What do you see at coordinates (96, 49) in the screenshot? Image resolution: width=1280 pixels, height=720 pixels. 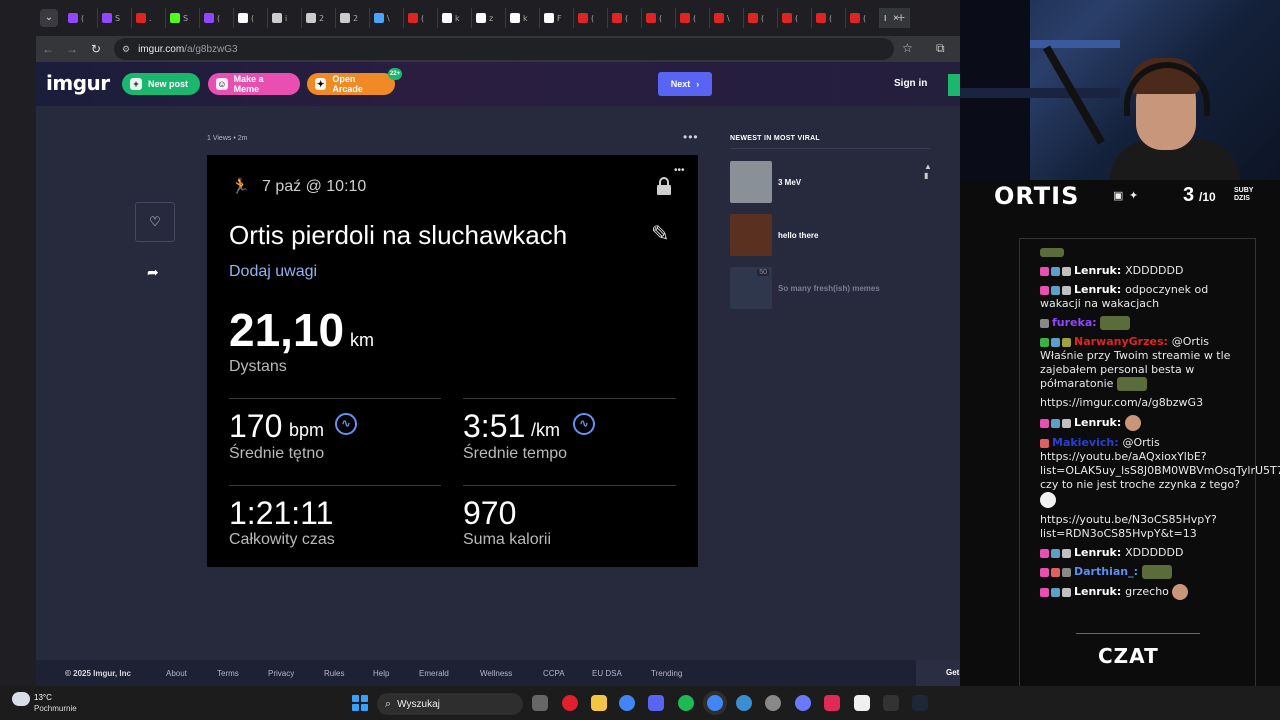 I see `reload-button: ↻` at bounding box center [96, 49].